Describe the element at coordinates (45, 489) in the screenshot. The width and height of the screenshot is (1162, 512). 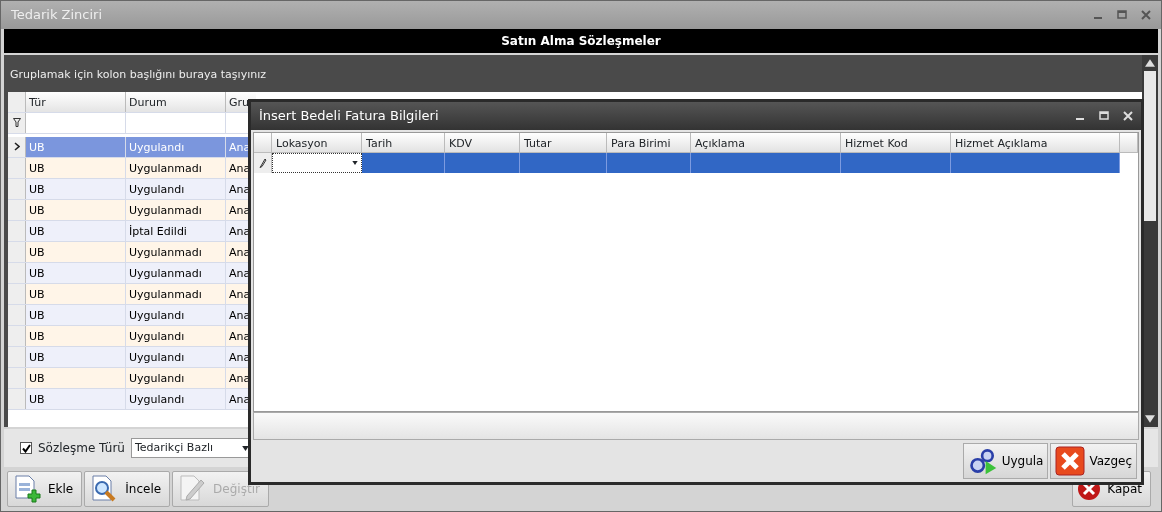
I see `toolbar-button: Ekle` at that location.